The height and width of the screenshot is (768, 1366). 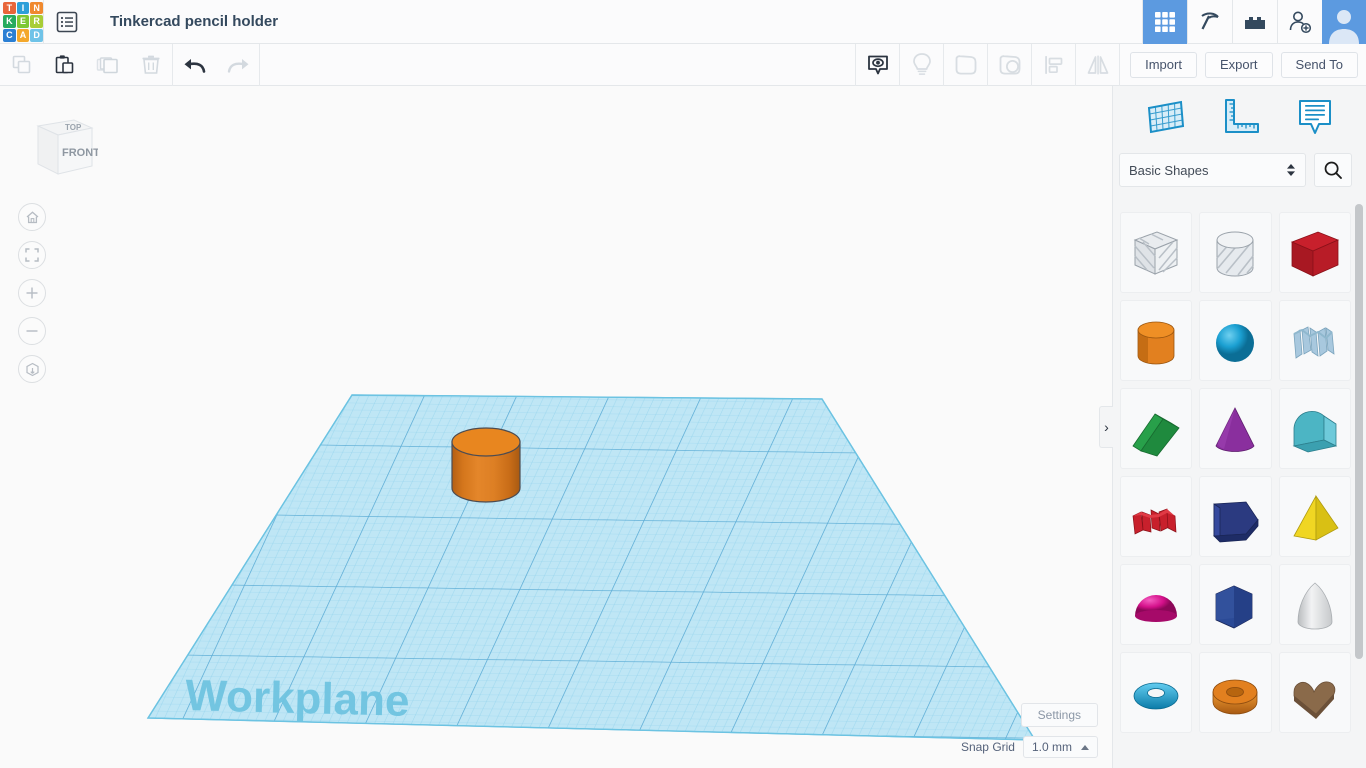 I want to click on shape-box, so click(x=1314, y=252).